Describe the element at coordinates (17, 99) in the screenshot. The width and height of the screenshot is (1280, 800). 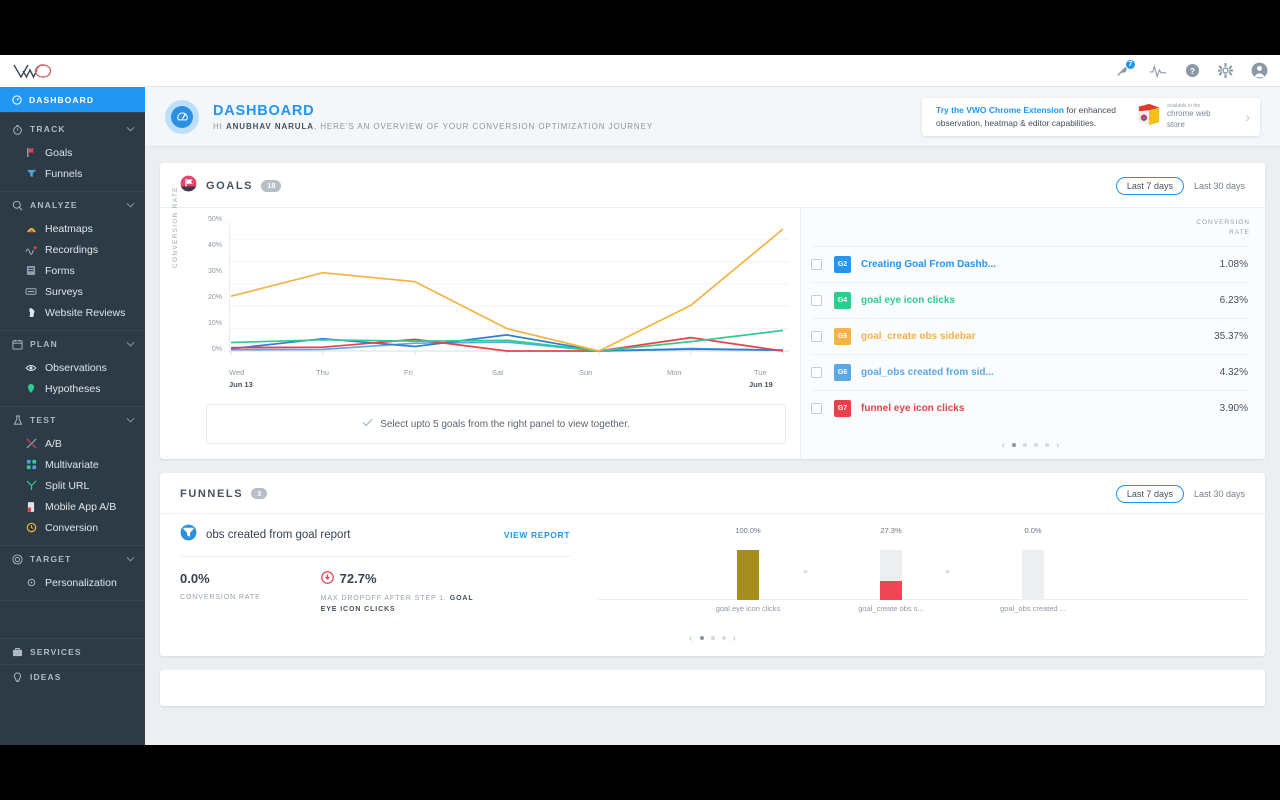
I see `dashboard-icon` at that location.